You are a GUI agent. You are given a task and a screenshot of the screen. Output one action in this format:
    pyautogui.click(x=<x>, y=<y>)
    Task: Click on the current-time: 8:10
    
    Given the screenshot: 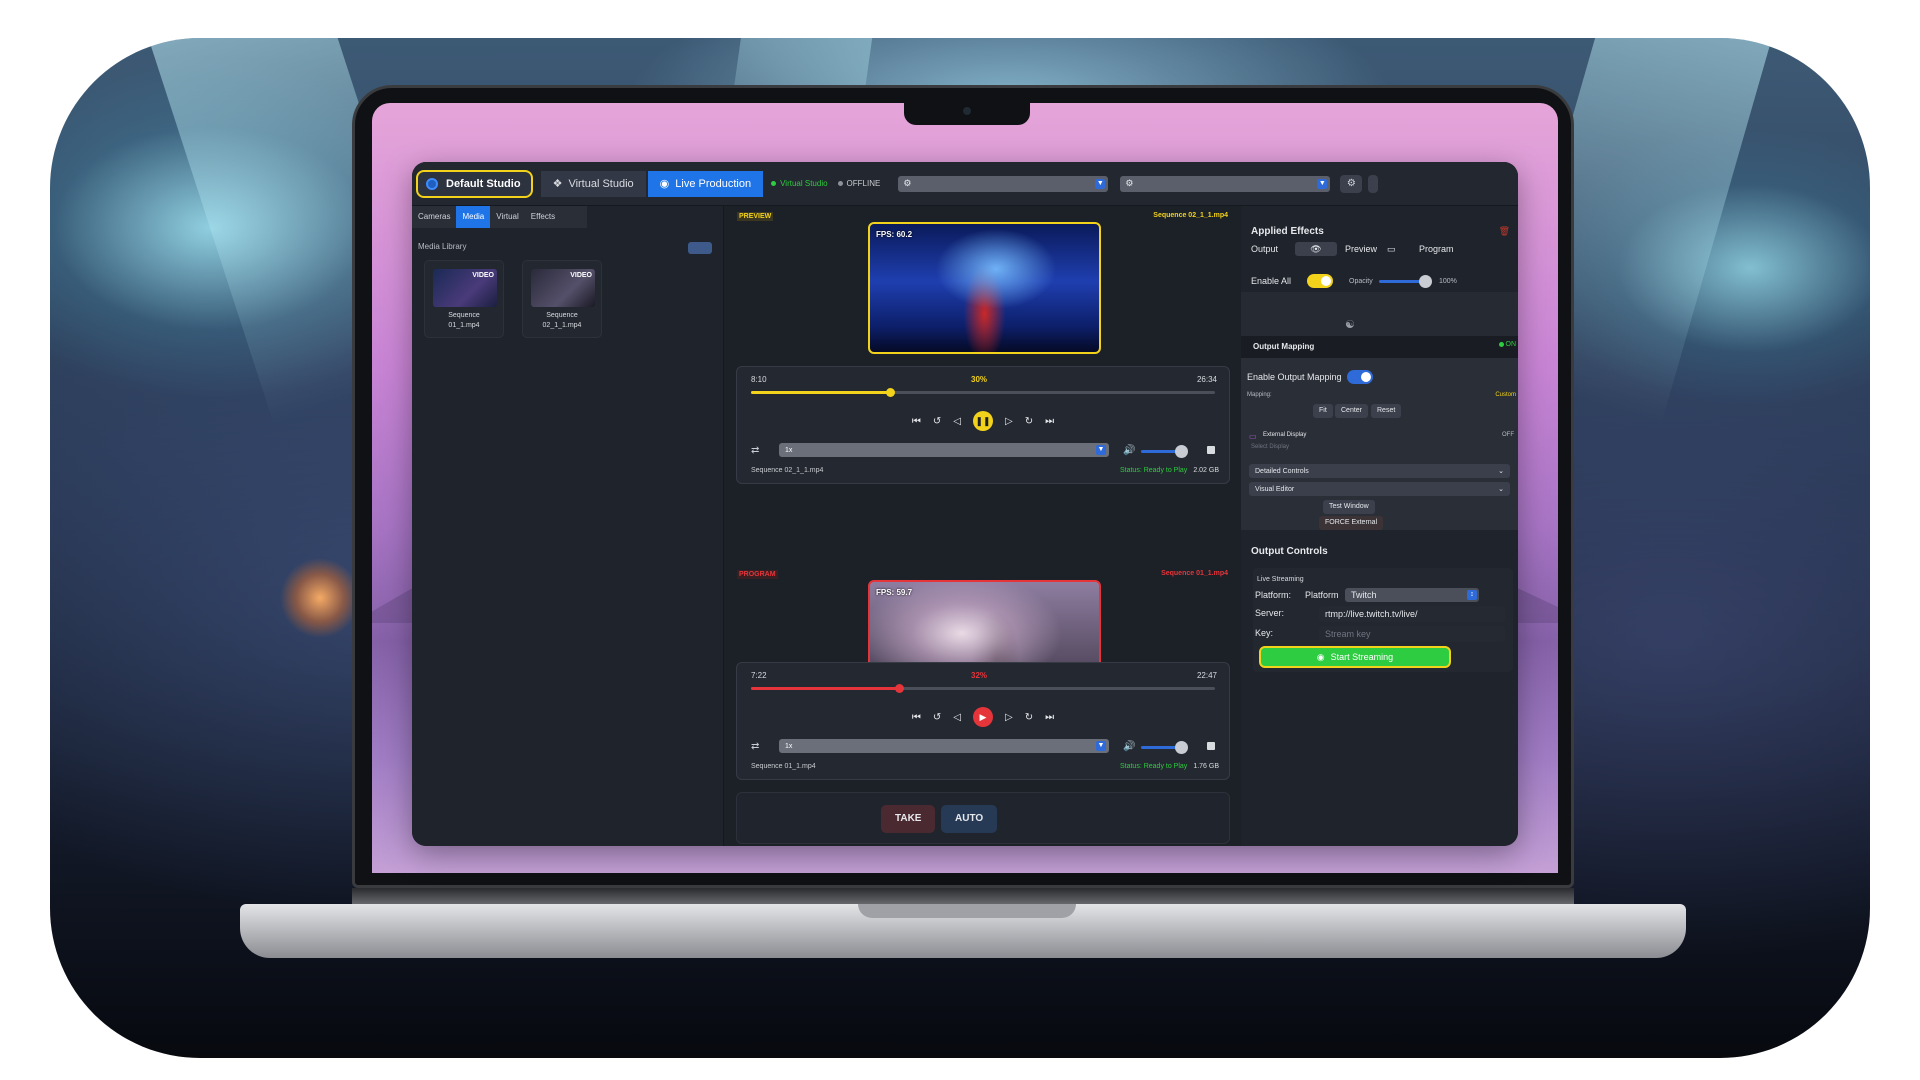 What is the action you would take?
    pyautogui.click(x=759, y=379)
    